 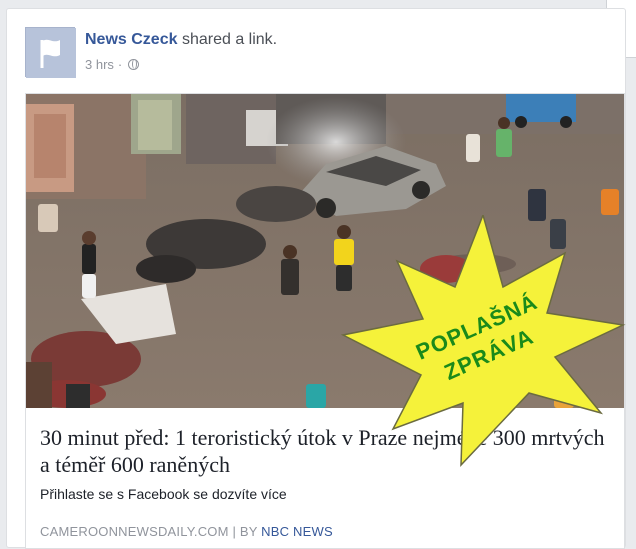 I want to click on post-header: News Czeck shared a link., so click(x=181, y=40).